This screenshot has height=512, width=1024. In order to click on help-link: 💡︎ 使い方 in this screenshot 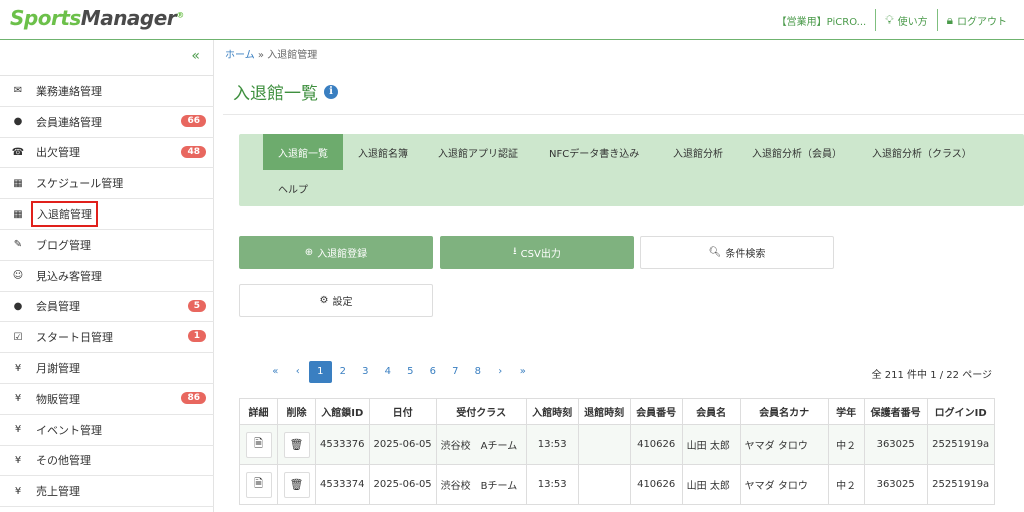, I will do `click(906, 20)`.